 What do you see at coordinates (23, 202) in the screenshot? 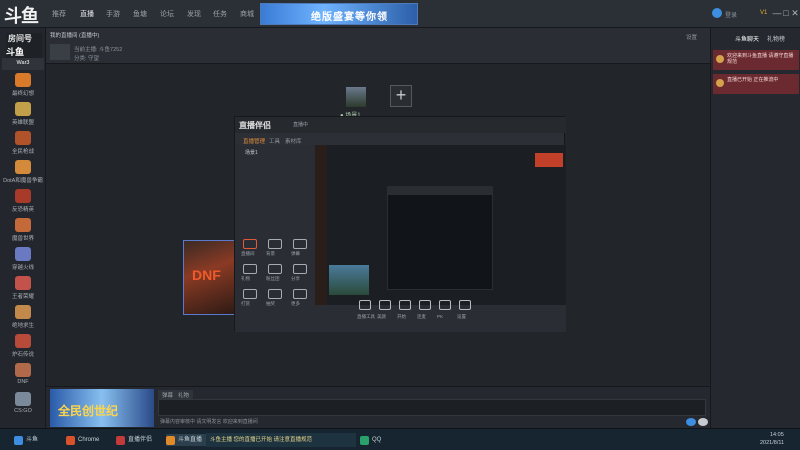
I see `sidebar-item-cs: 反恐精英` at bounding box center [23, 202].